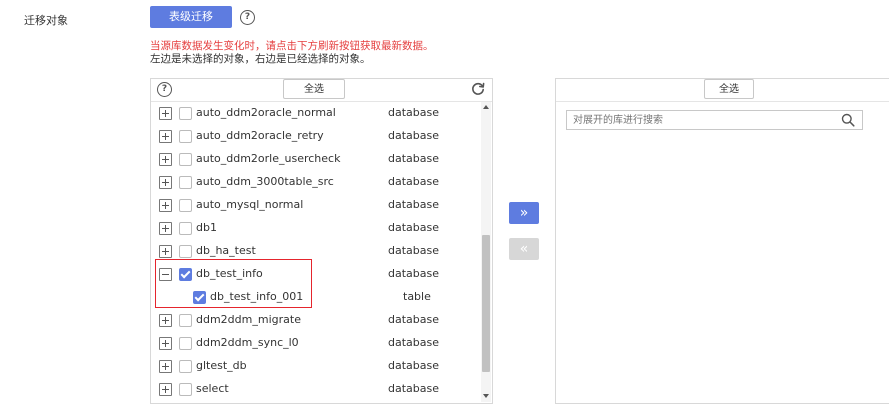  I want to click on row-name: ddm2ddm_sync_l0, so click(247, 342).